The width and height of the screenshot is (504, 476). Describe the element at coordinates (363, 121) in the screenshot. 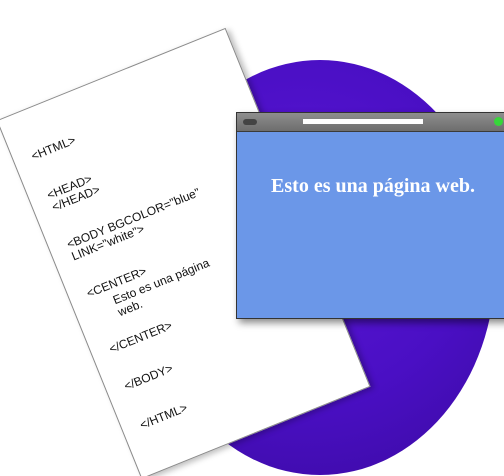

I see `address-bar` at that location.